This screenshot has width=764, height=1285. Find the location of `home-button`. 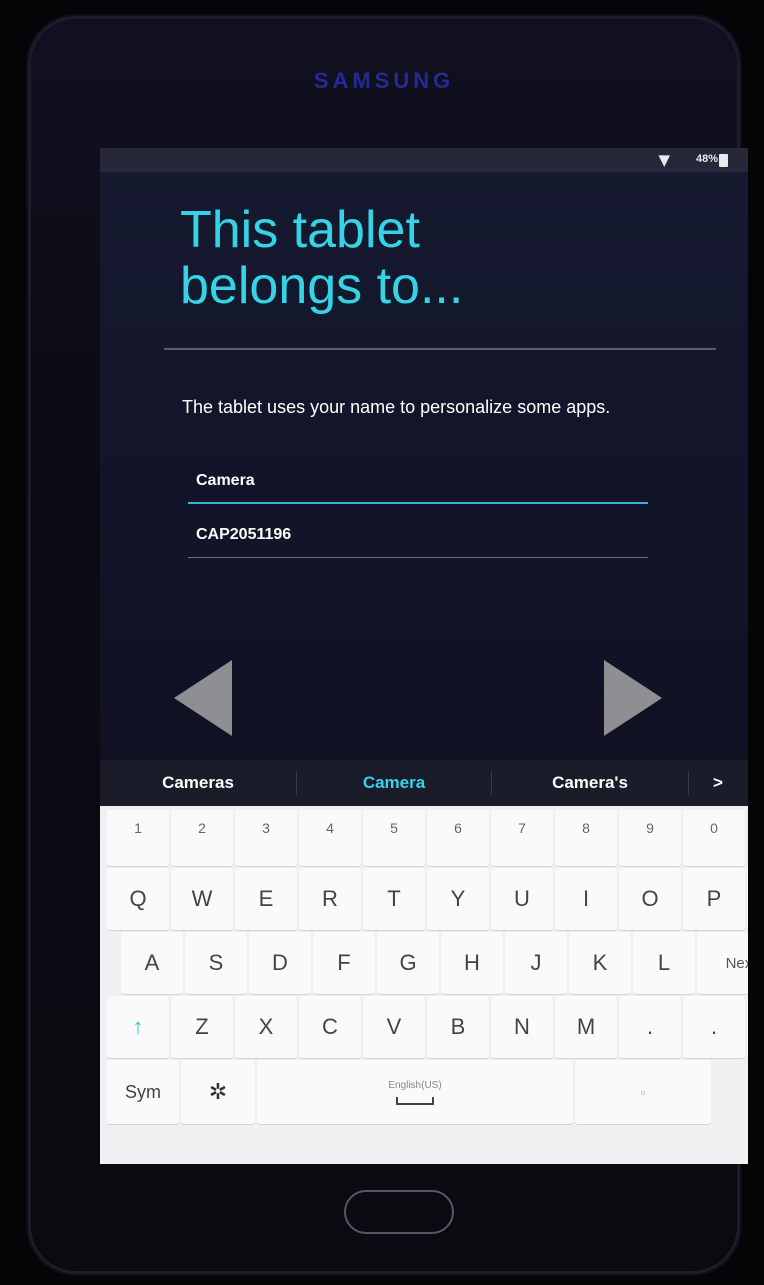

home-button is located at coordinates (399, 1212).